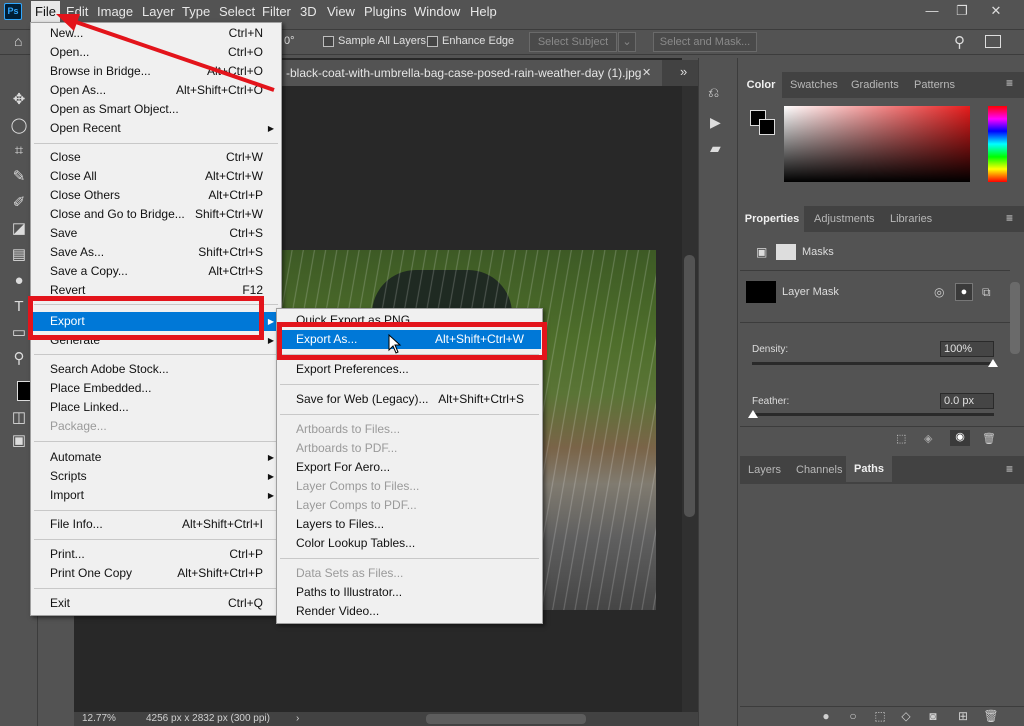 The height and width of the screenshot is (726, 1024). I want to click on foreground-color-swatch, so click(24, 391).